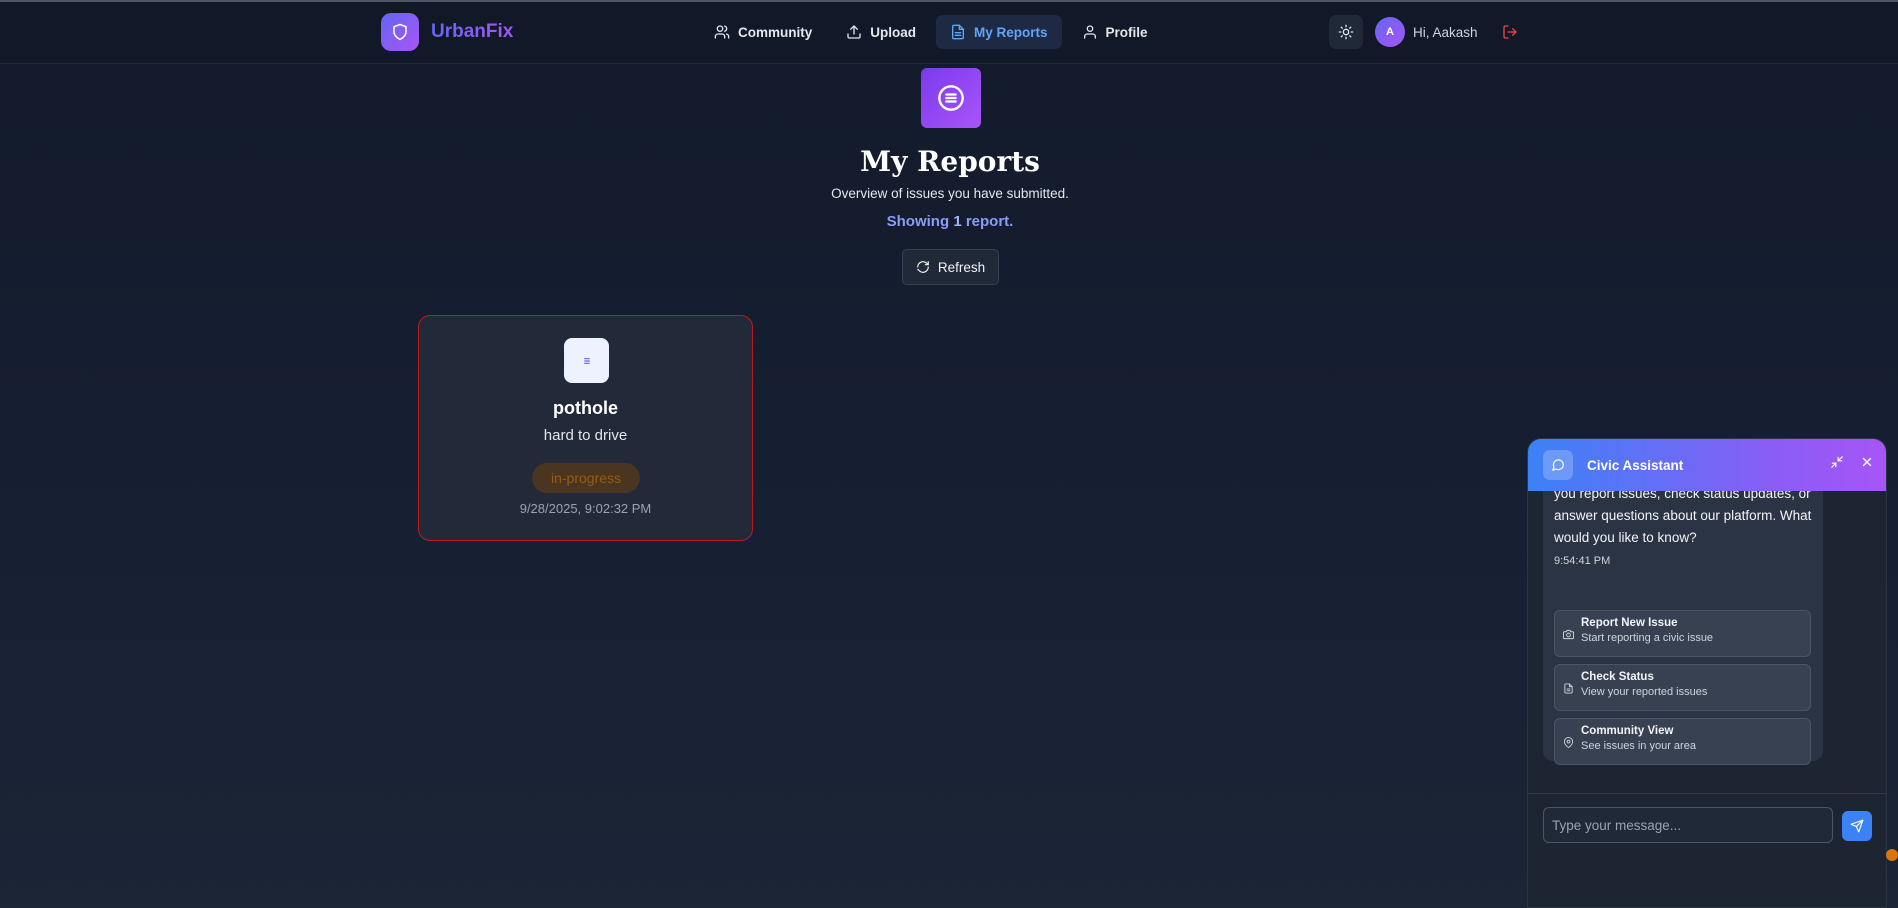 This screenshot has width=1898, height=908. I want to click on showing-prefix: Showing, so click(918, 221).